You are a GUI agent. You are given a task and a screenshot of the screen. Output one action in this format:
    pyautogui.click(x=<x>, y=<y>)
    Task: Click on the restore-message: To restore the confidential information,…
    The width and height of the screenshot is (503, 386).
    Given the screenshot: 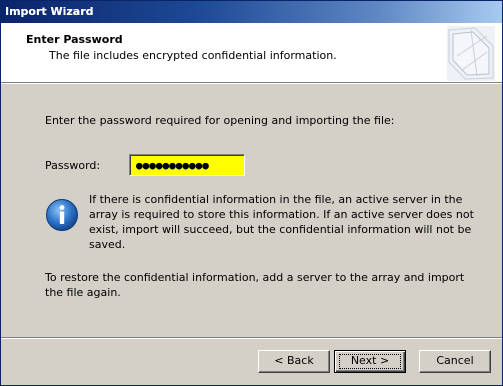 What is the action you would take?
    pyautogui.click(x=255, y=285)
    